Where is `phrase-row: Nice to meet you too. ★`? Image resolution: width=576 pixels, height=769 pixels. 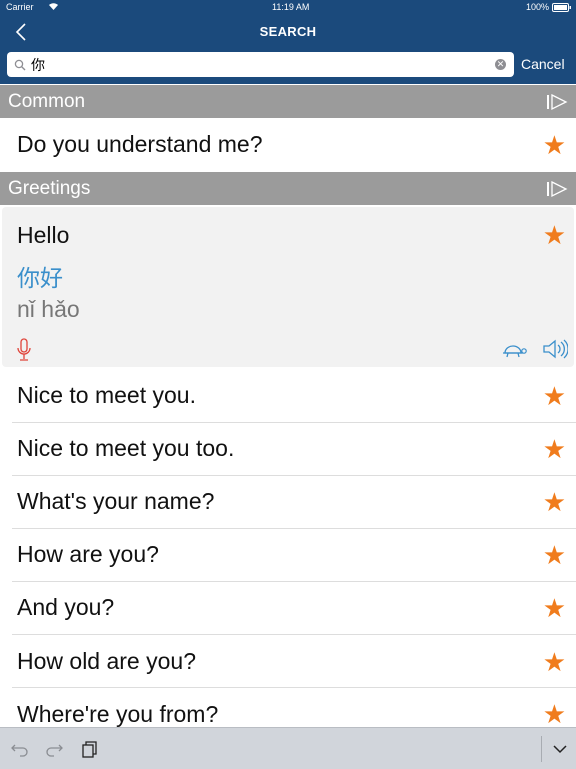 phrase-row: Nice to meet you too. ★ is located at coordinates (288, 449).